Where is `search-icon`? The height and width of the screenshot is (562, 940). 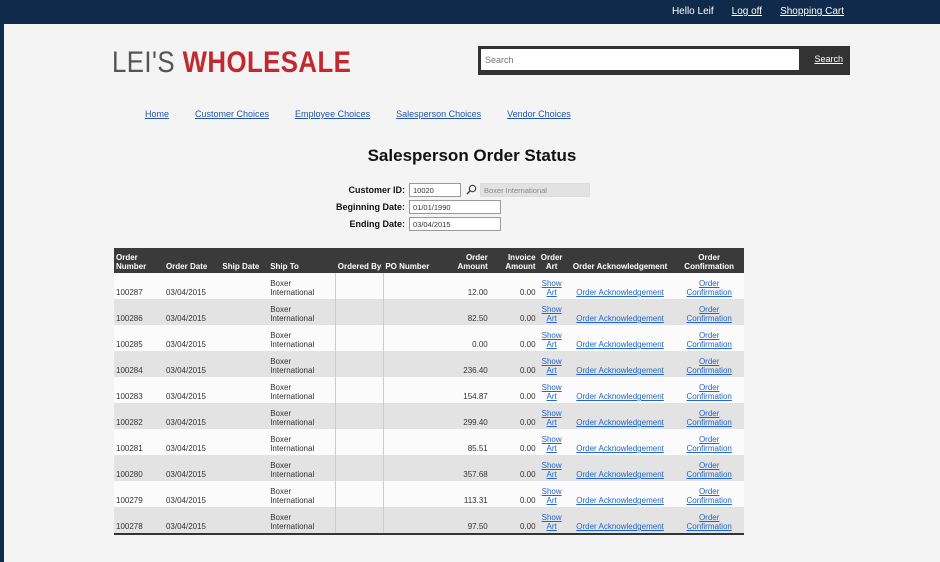
search-icon is located at coordinates (473, 190).